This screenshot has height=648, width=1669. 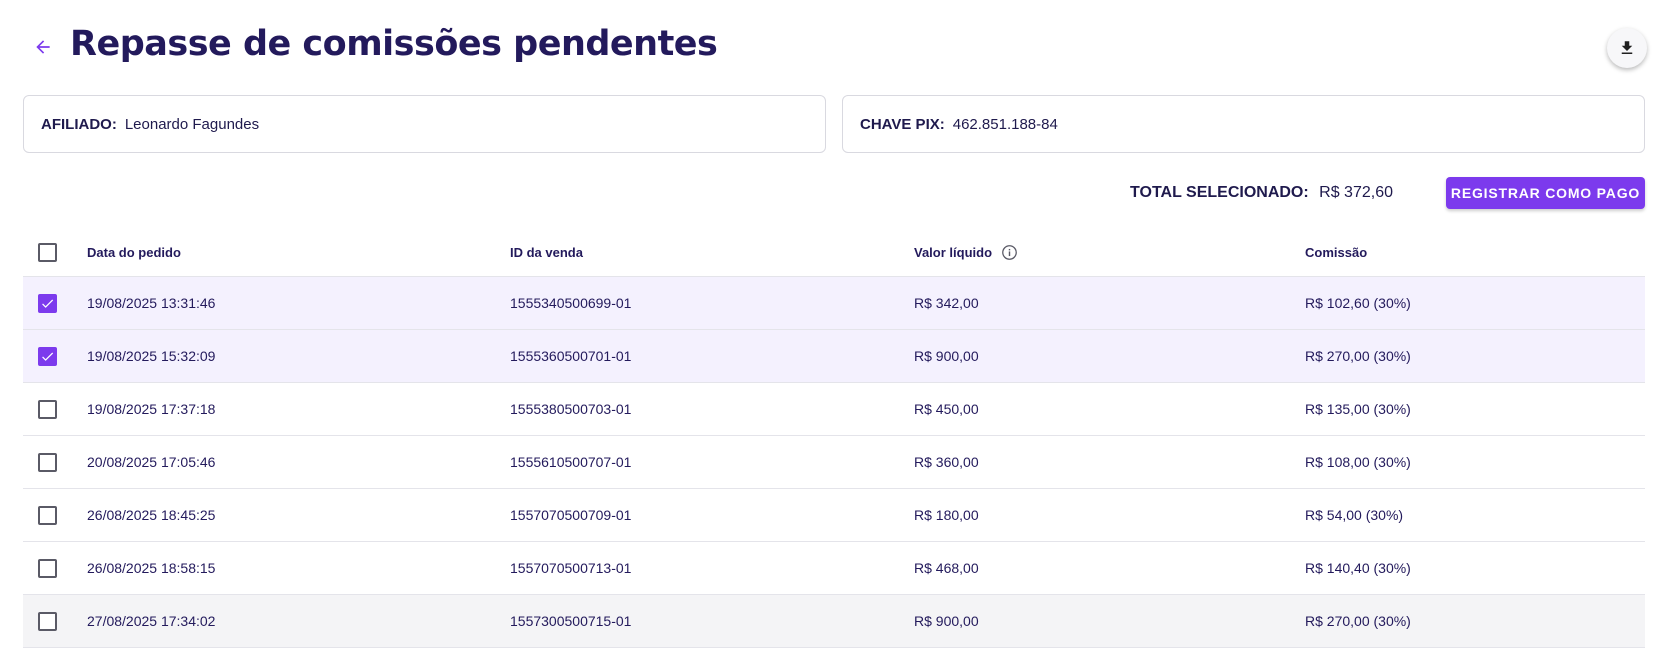 I want to click on order-date-cell: 20/08/2025 17:05:46, so click(x=151, y=462).